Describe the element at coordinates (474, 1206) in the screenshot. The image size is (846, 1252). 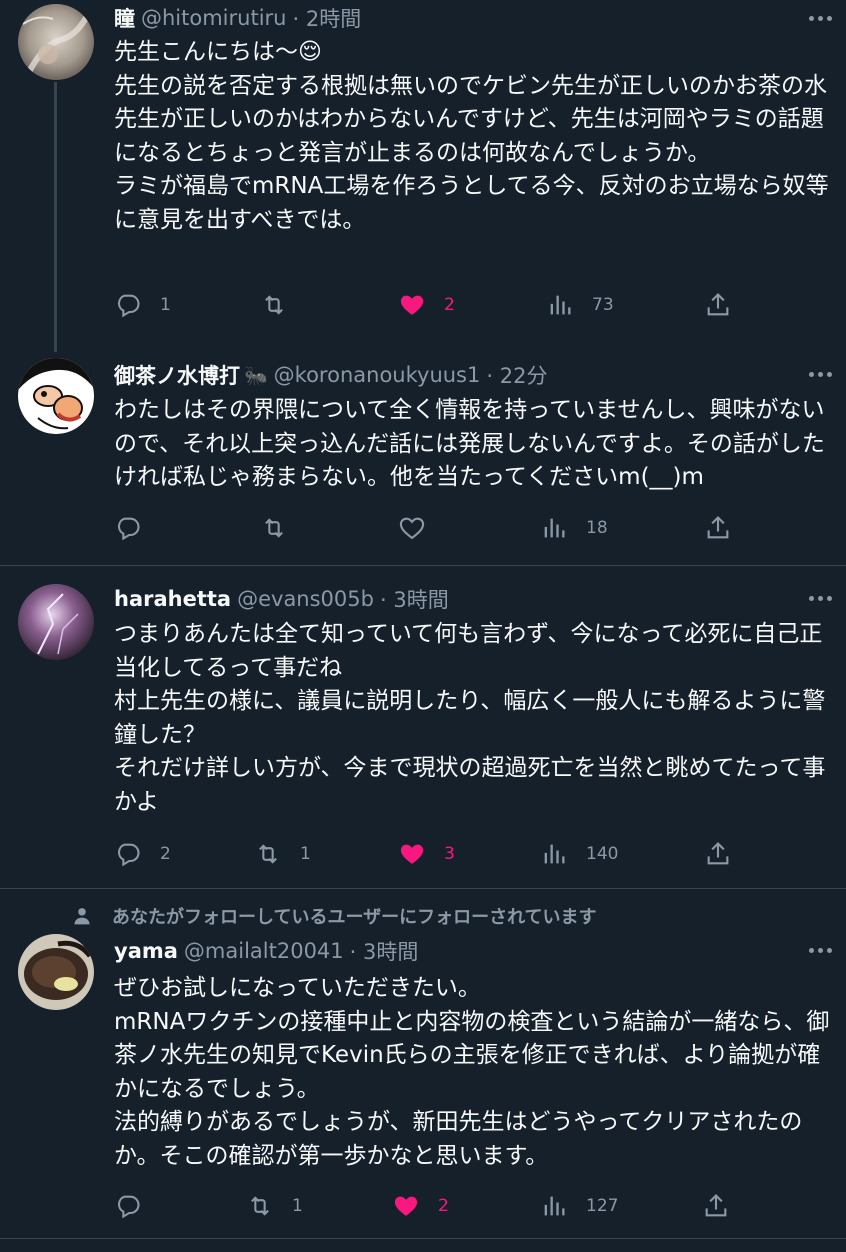
I see `tweet-actions: 1 2 127` at that location.